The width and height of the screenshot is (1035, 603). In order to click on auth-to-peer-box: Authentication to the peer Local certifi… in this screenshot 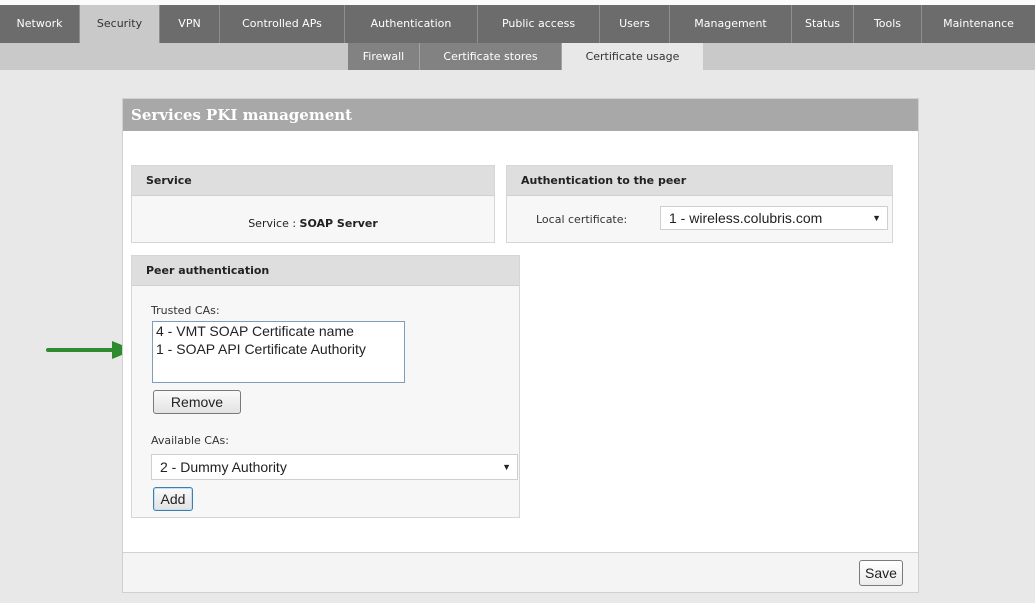, I will do `click(699, 204)`.